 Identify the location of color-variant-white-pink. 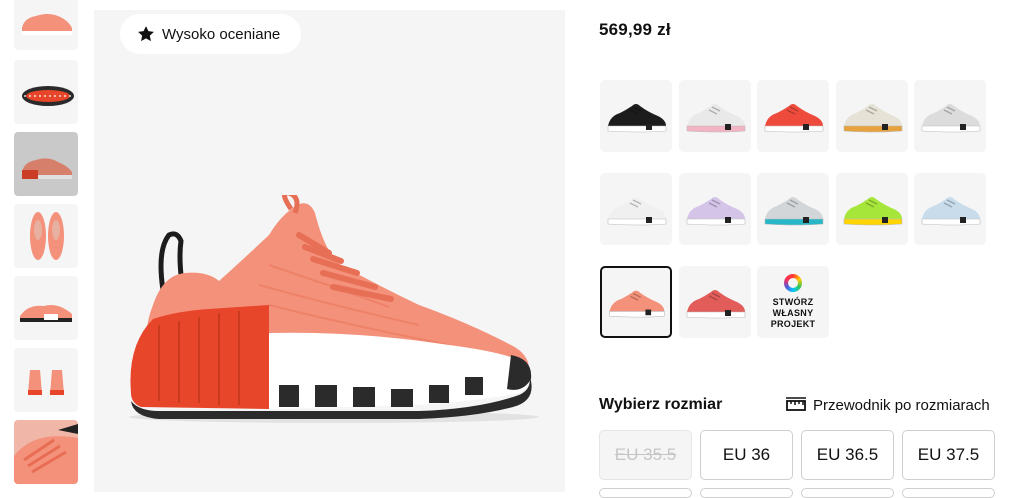
(715, 116).